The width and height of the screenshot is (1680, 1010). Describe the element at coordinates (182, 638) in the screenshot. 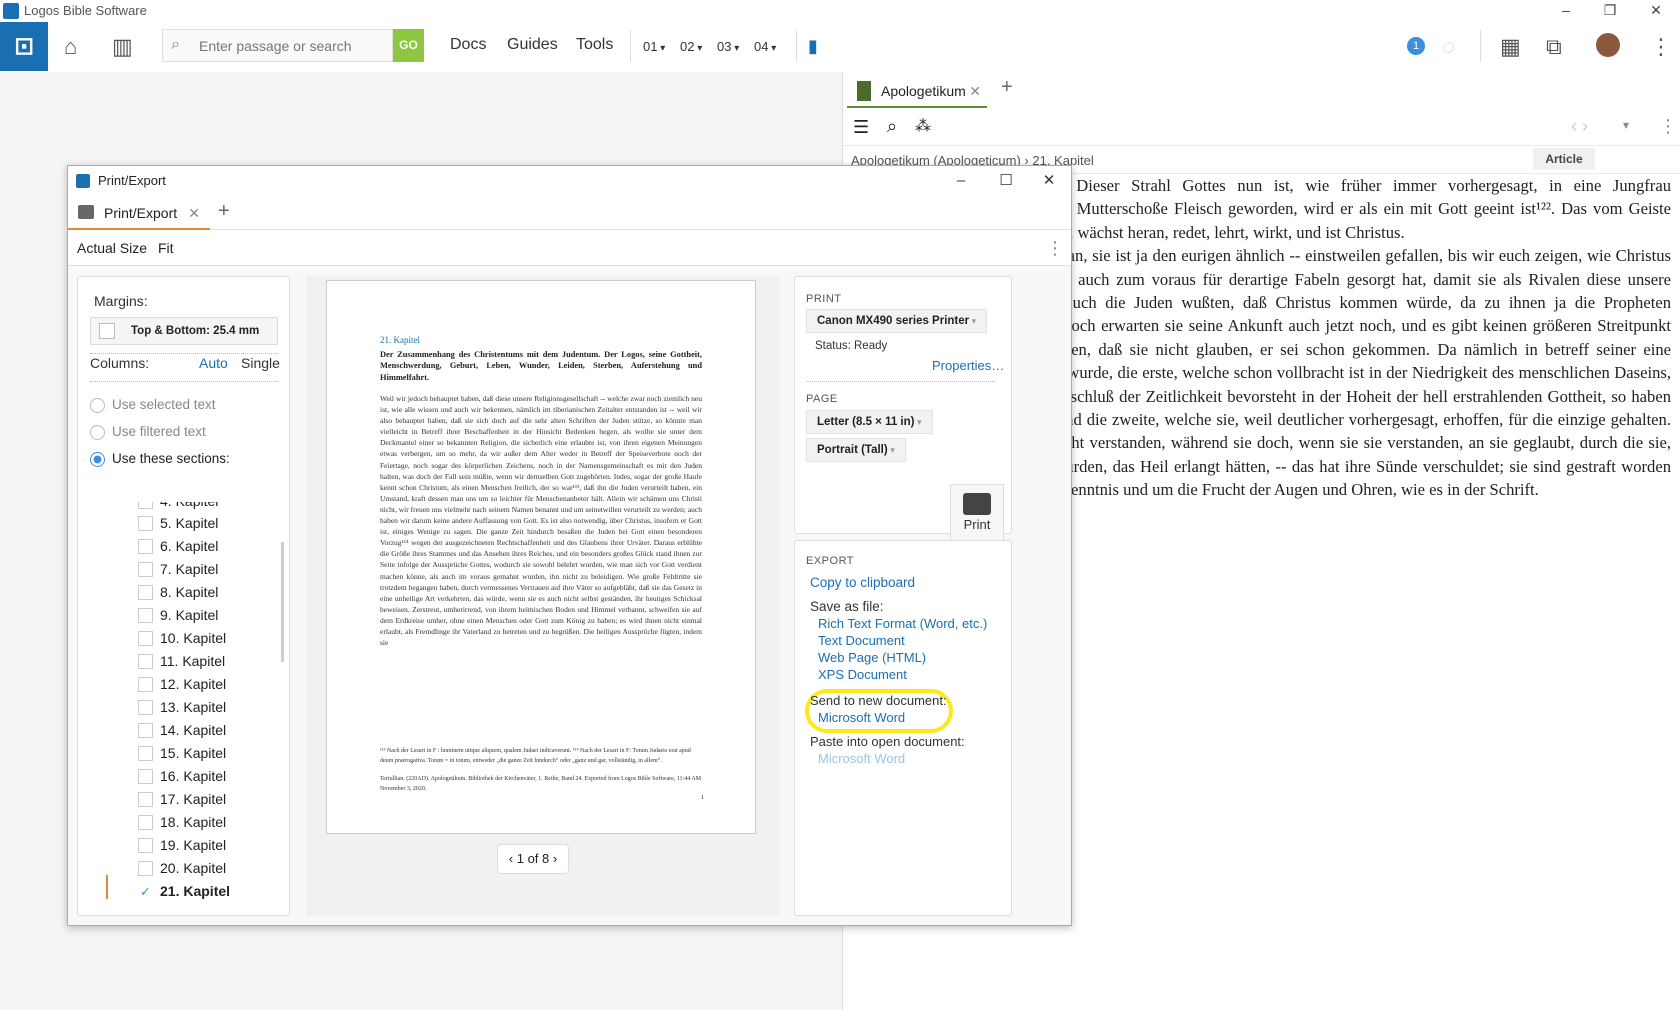

I see `section-item: 10. Kapitel` at that location.